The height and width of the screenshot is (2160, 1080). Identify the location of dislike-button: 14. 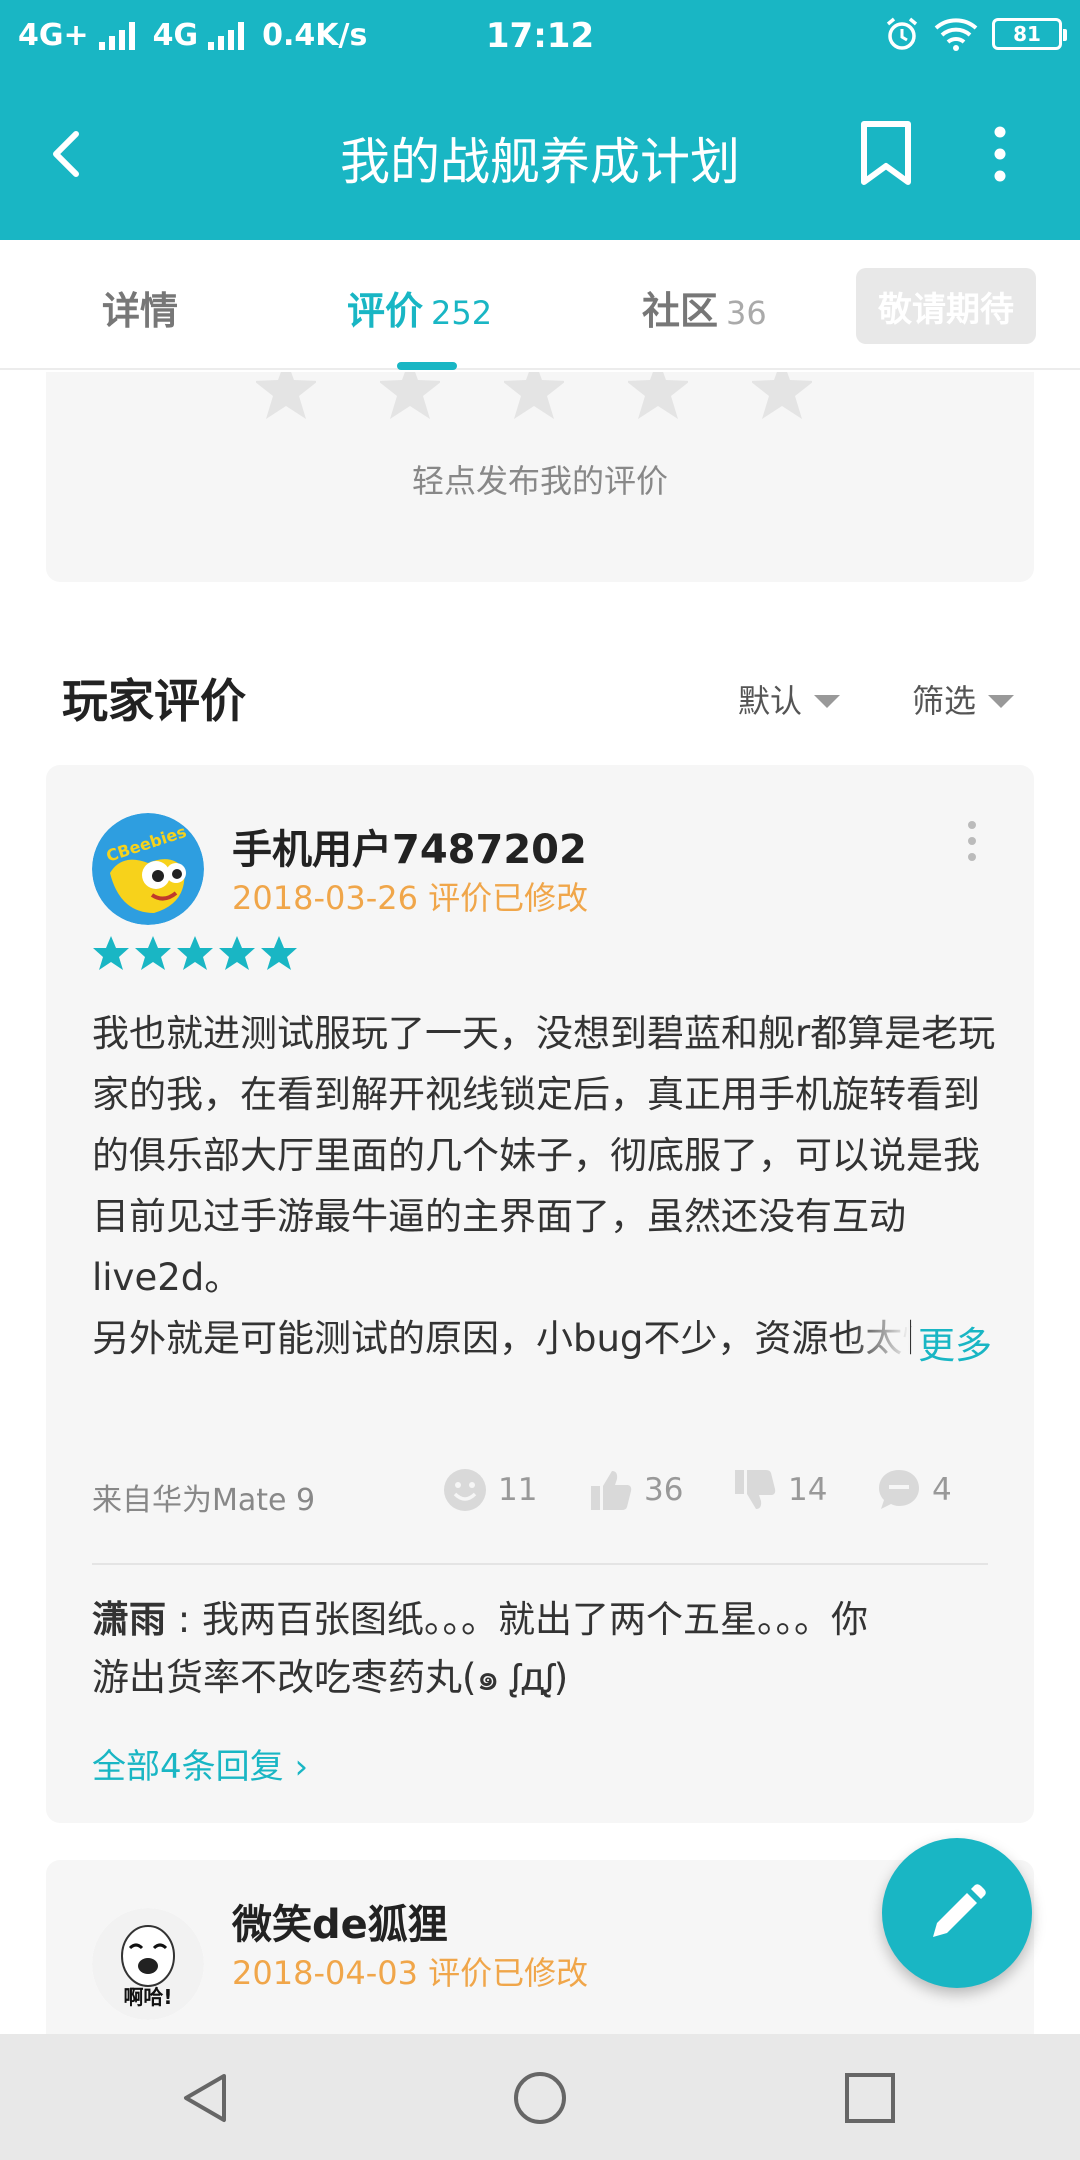
(779, 1490).